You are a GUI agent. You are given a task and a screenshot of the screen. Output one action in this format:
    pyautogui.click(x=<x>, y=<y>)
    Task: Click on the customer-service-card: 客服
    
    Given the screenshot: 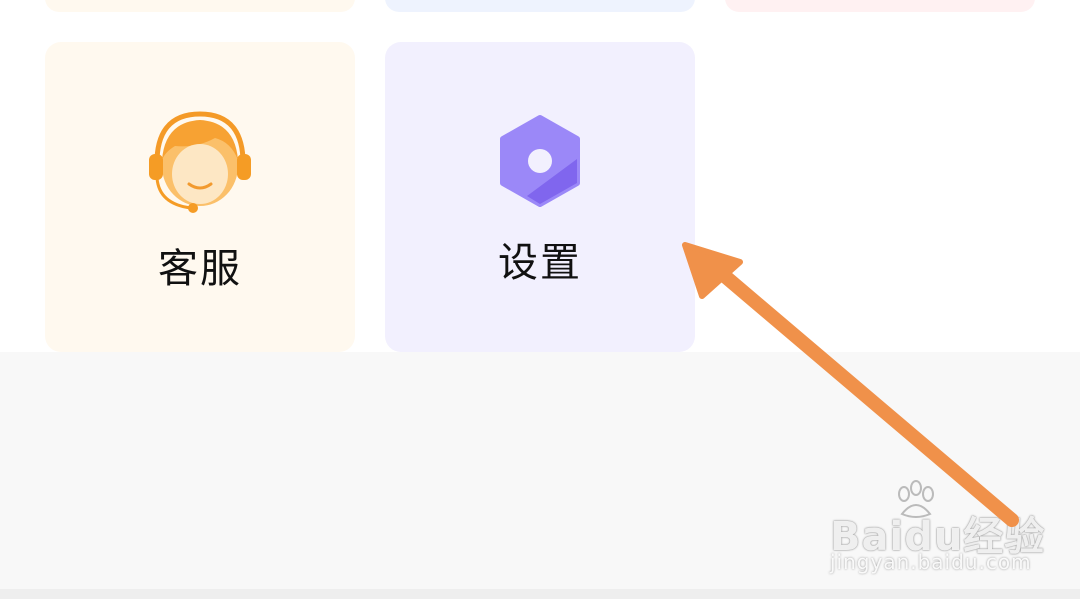 What is the action you would take?
    pyautogui.click(x=200, y=197)
    